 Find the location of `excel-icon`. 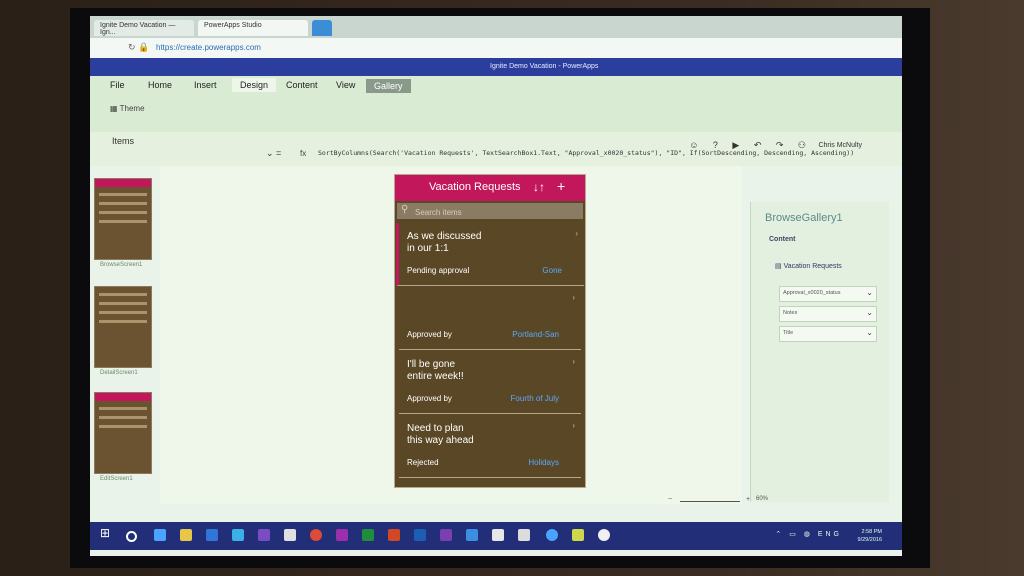

excel-icon is located at coordinates (368, 535).